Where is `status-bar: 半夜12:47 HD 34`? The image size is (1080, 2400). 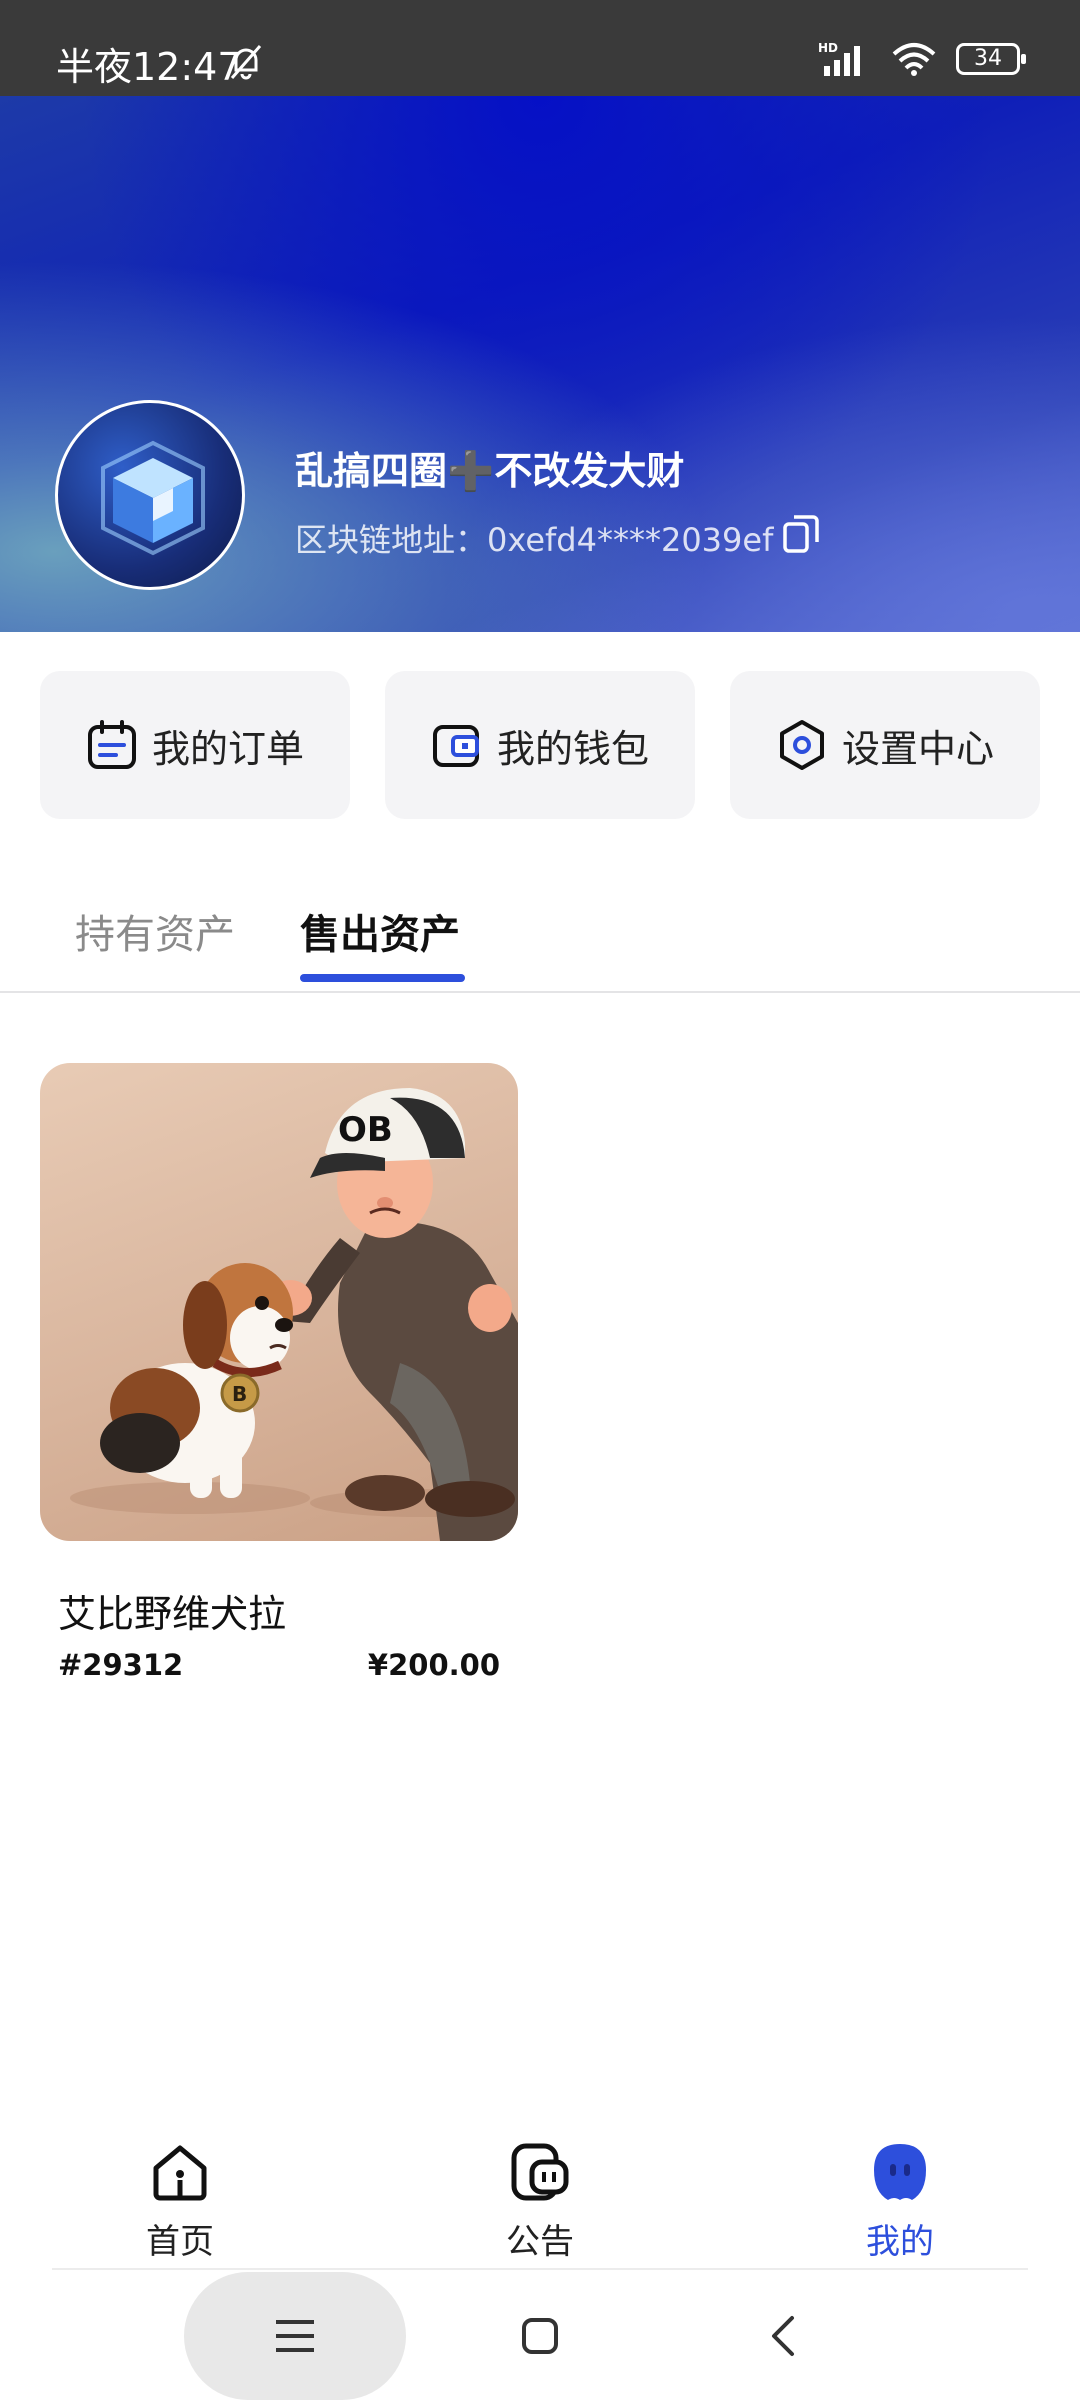
status-bar: 半夜12:47 HD 34 is located at coordinates (540, 48).